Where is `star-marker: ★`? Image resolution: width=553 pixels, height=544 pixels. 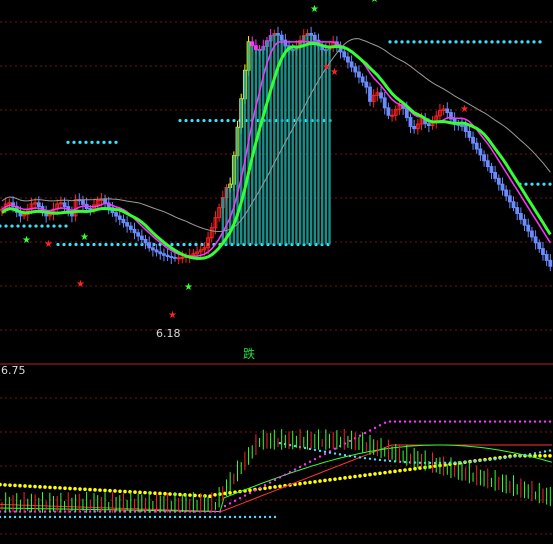 star-marker: ★ is located at coordinates (334, 72).